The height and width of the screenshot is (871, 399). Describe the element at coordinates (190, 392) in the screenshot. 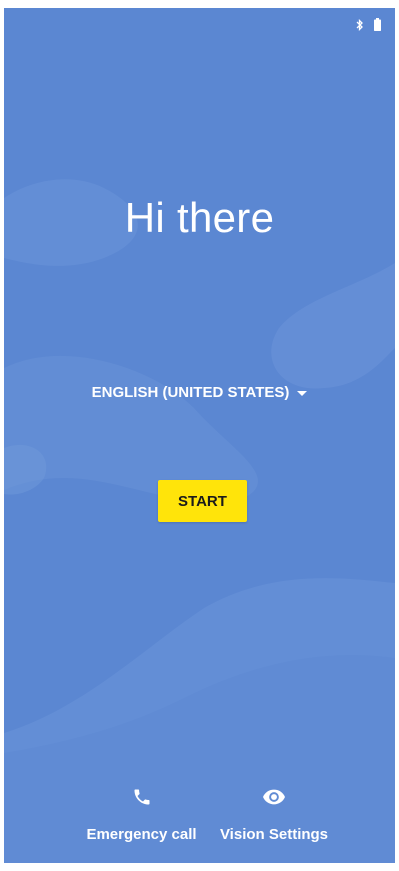

I see `language-label: ENGLISH (UNITED STATES)` at that location.